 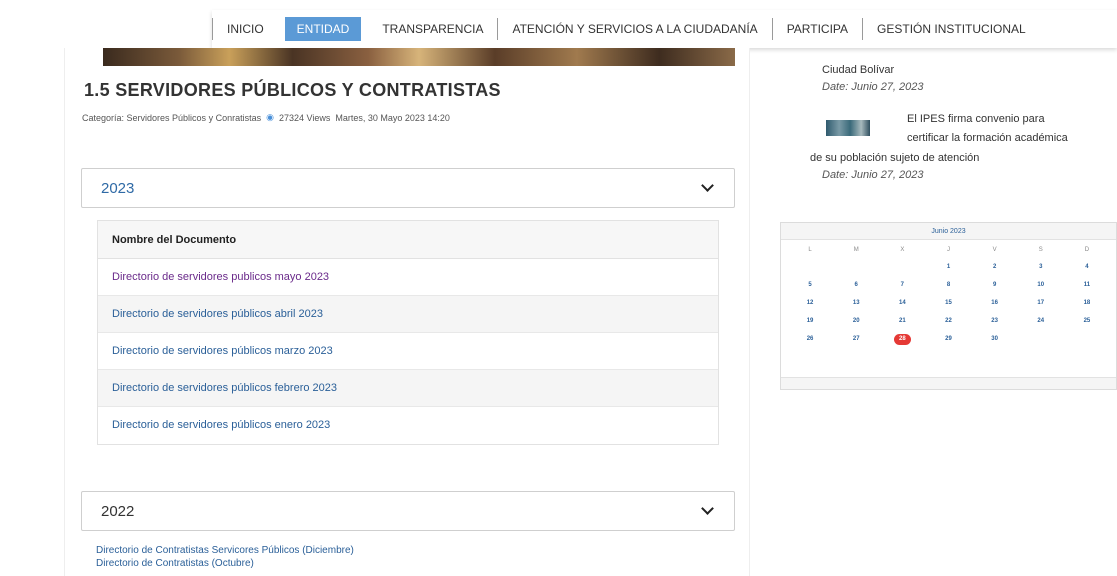 What do you see at coordinates (304, 117) in the screenshot?
I see `article-views: 27324 Views` at bounding box center [304, 117].